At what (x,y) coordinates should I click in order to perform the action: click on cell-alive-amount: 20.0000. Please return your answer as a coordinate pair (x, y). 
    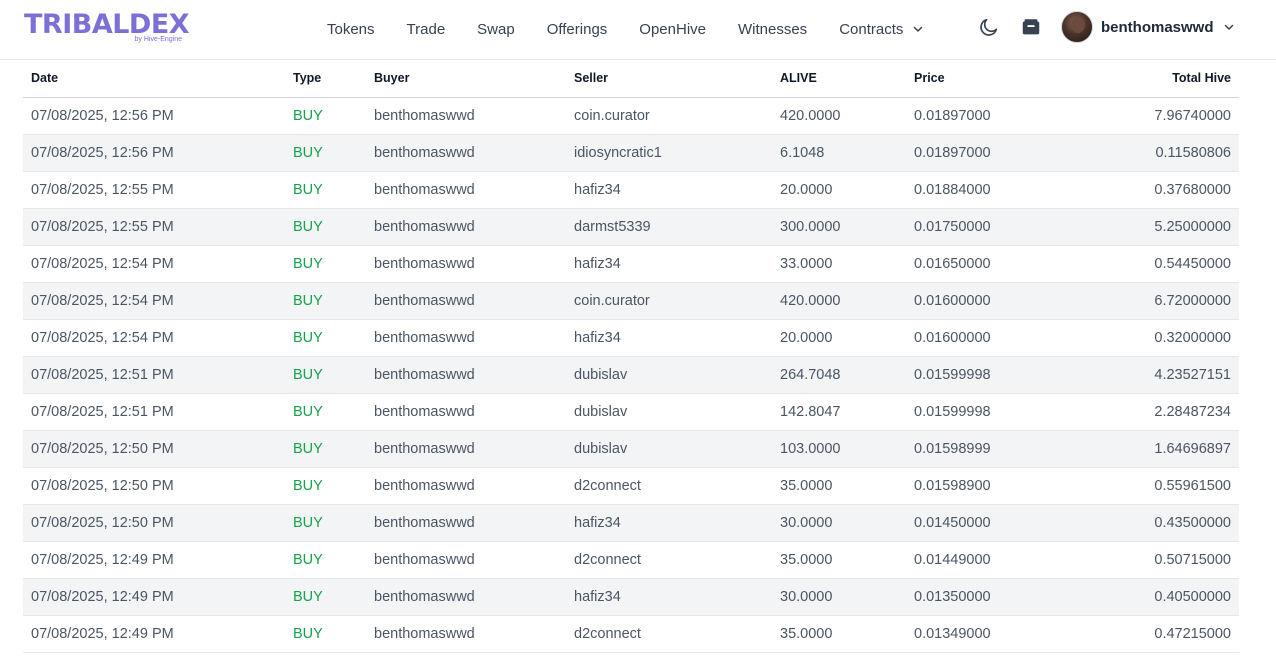
    Looking at the image, I should click on (847, 338).